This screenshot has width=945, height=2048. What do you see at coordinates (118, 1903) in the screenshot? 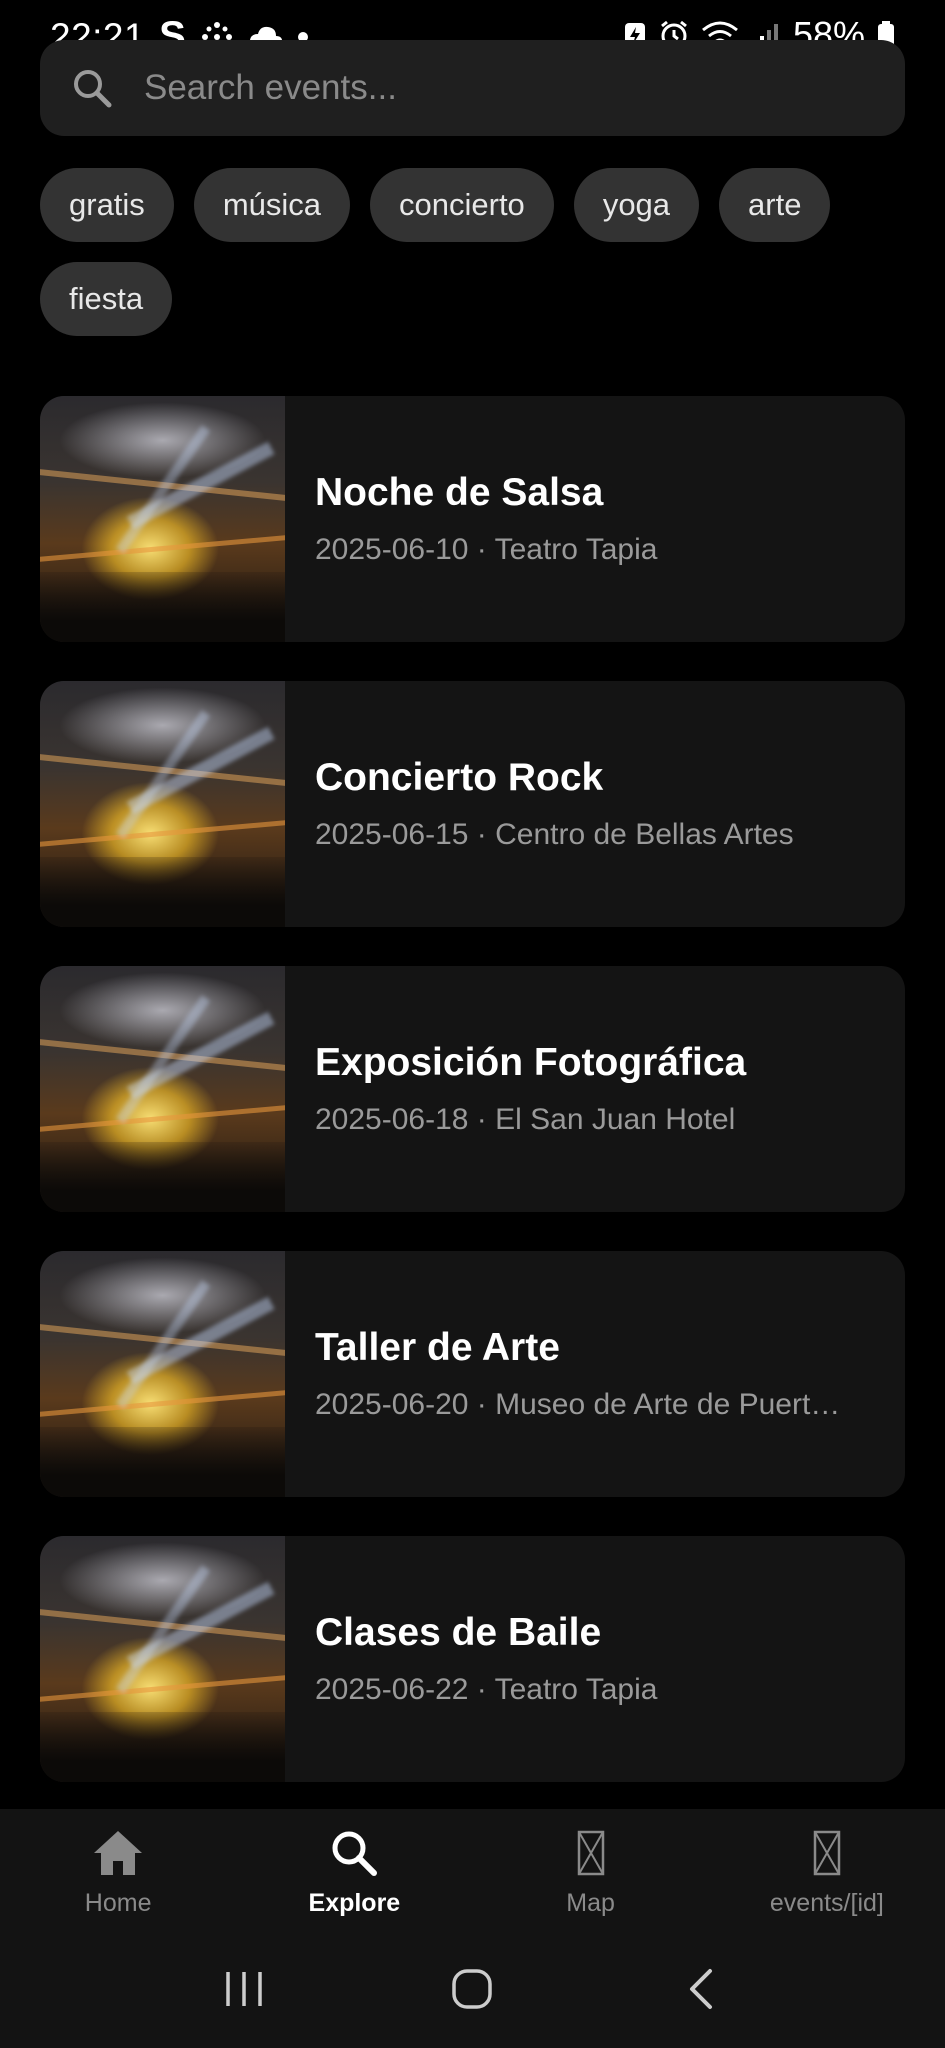
I see `tab-label: Home` at bounding box center [118, 1903].